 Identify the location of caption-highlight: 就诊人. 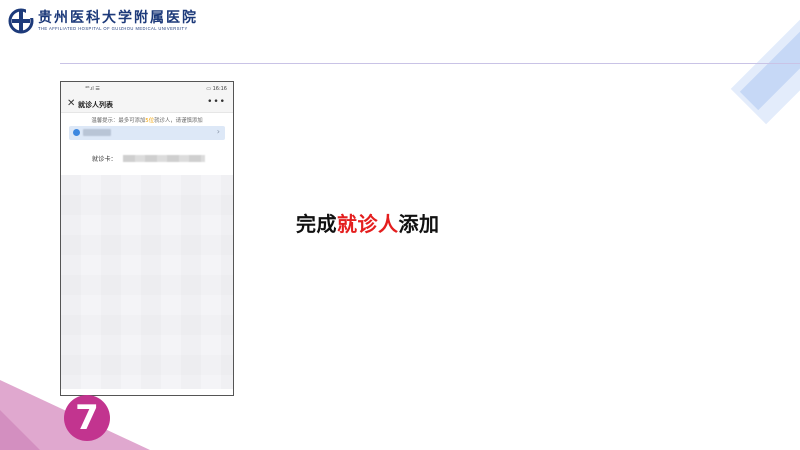
(368, 224).